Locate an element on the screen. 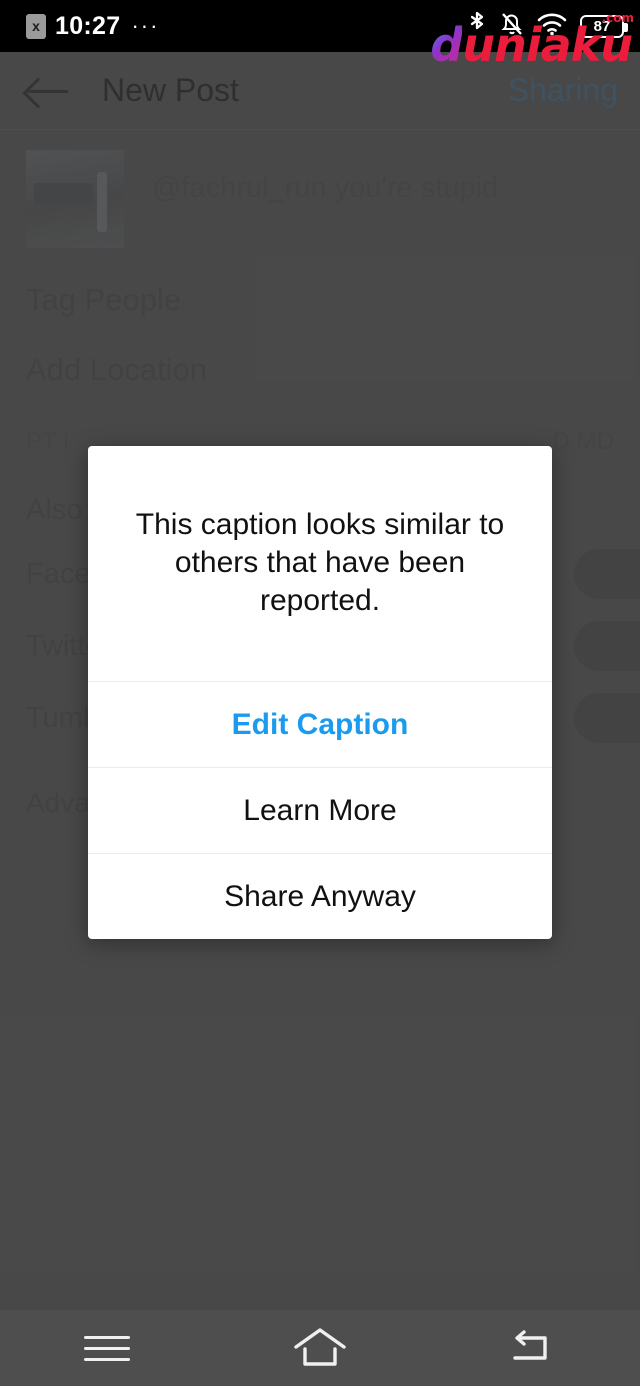 This screenshot has width=640, height=1386. bell-slash-icon is located at coordinates (512, 26).